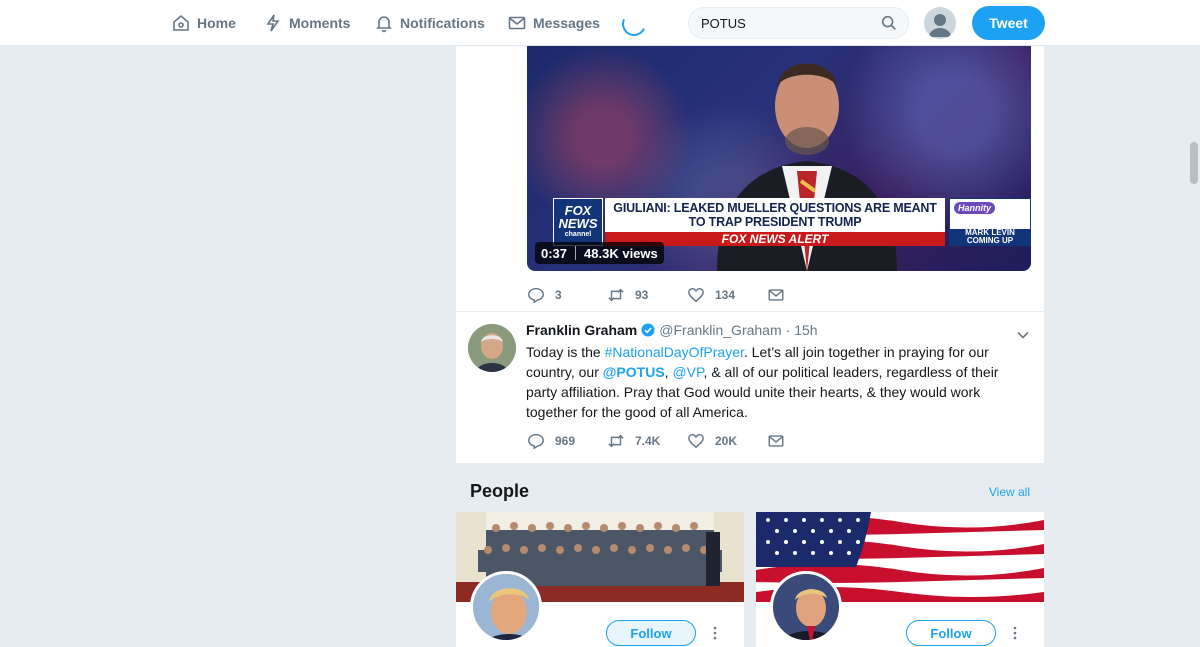 This screenshot has height=647, width=1200. What do you see at coordinates (975, 208) in the screenshot?
I see `promo-show-name: Hannity` at bounding box center [975, 208].